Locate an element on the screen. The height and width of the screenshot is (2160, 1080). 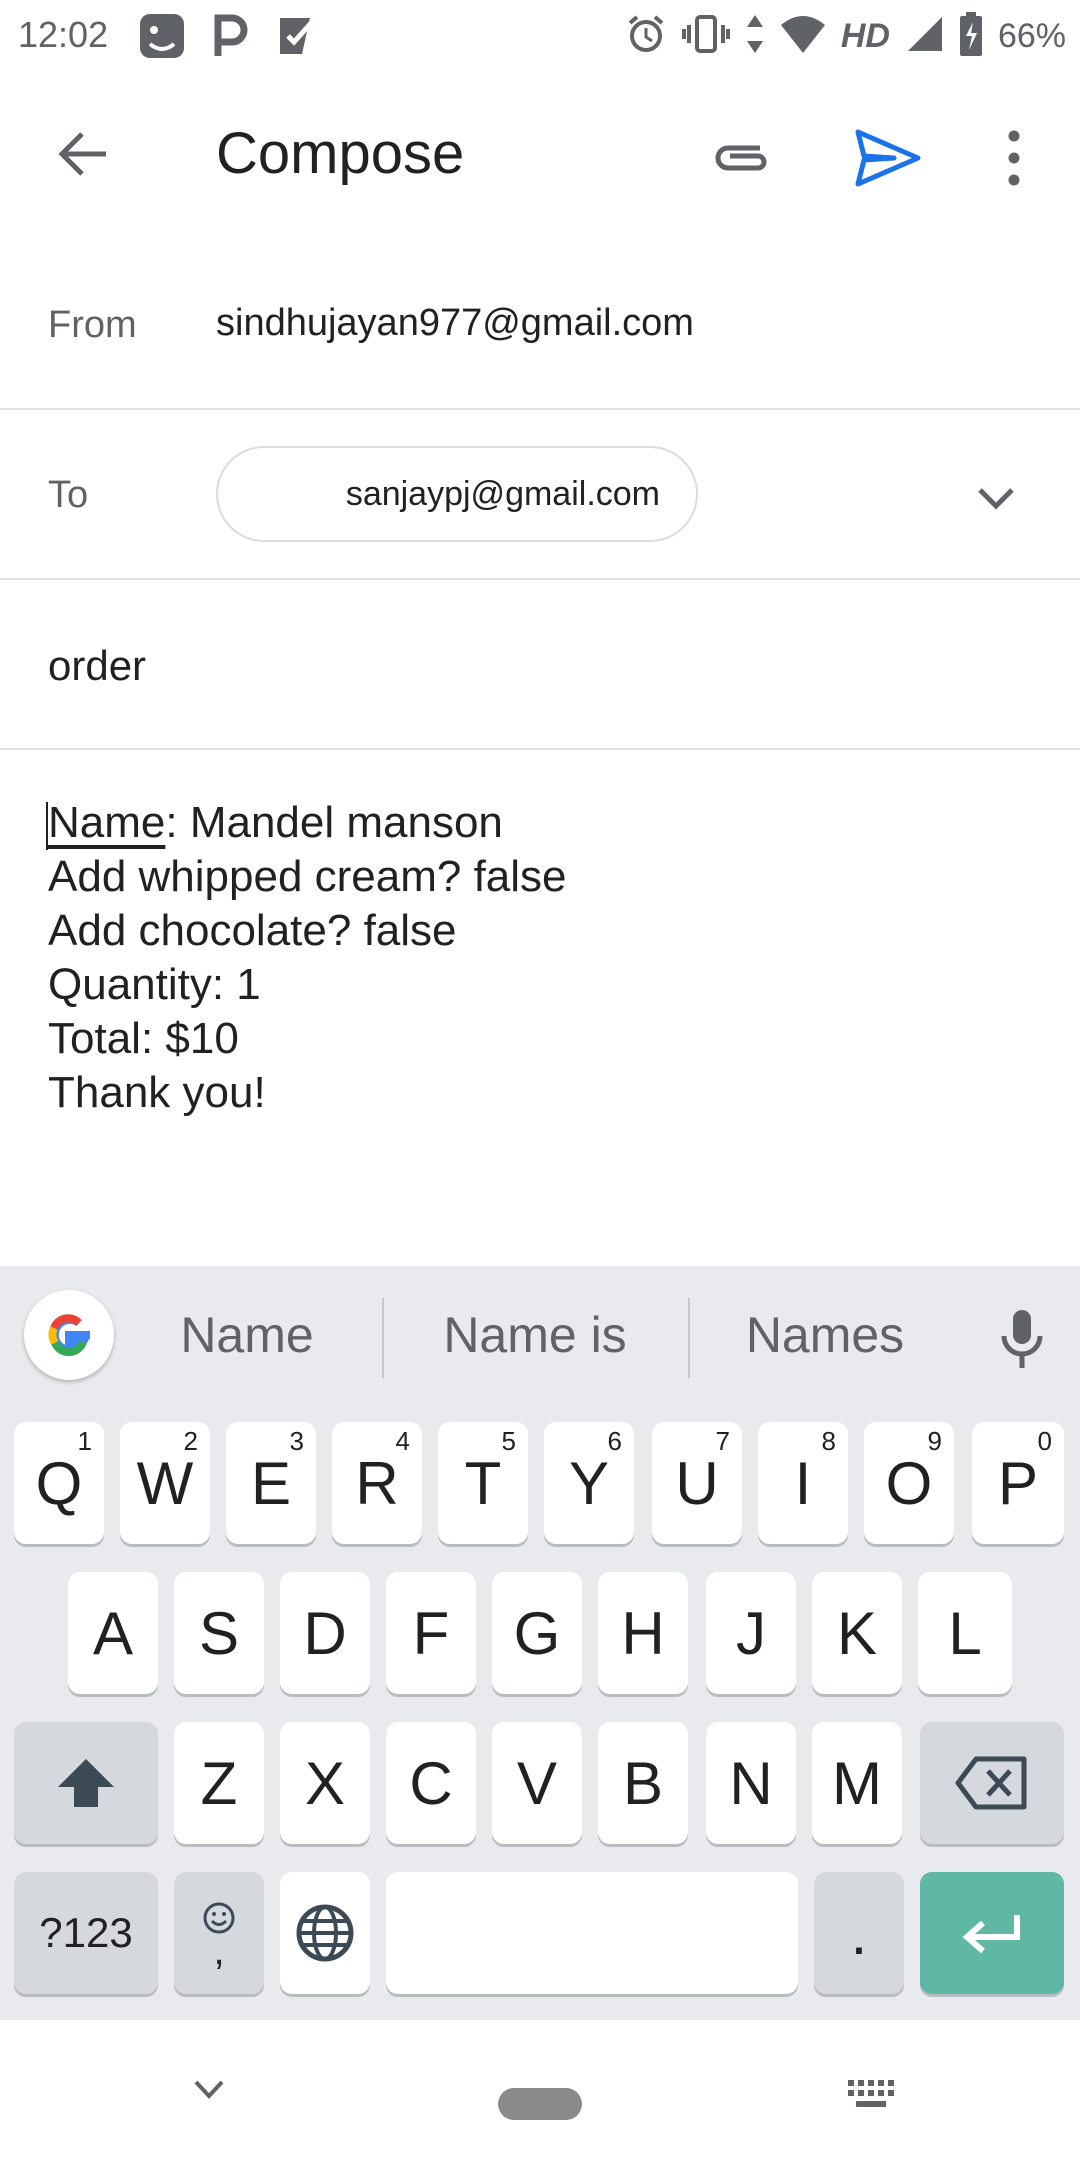
key-w: W2 is located at coordinates (165, 1483).